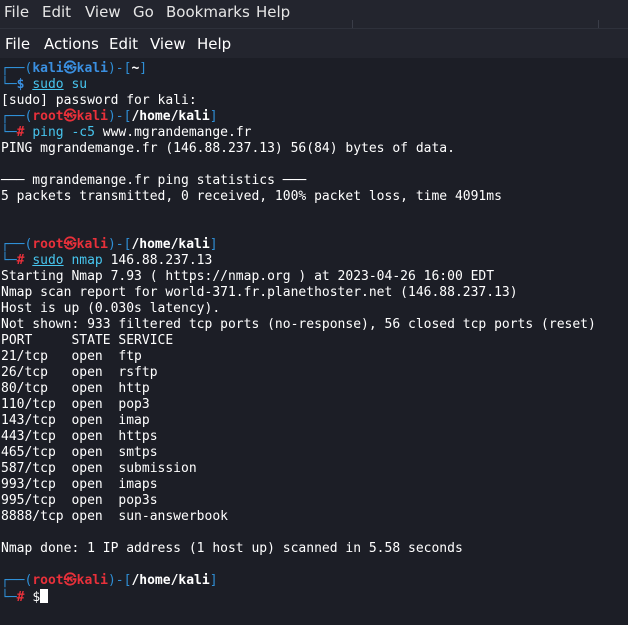 This screenshot has height=625, width=628. Describe the element at coordinates (75, 388) in the screenshot. I see `port-row: 80/tcp open http` at that location.